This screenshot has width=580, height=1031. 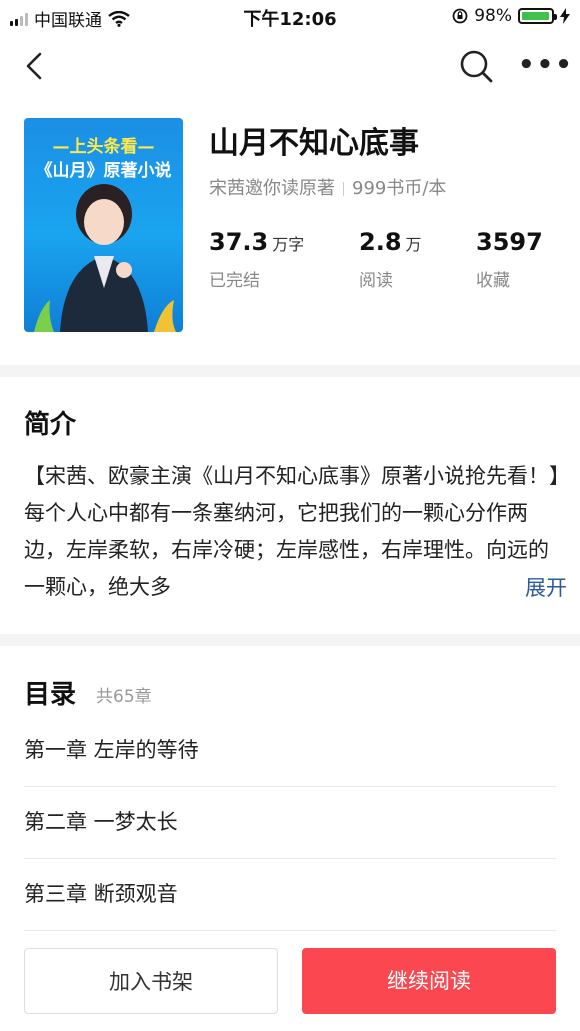 What do you see at coordinates (239, 242) in the screenshot?
I see `stat-words-value: 37.3` at bounding box center [239, 242].